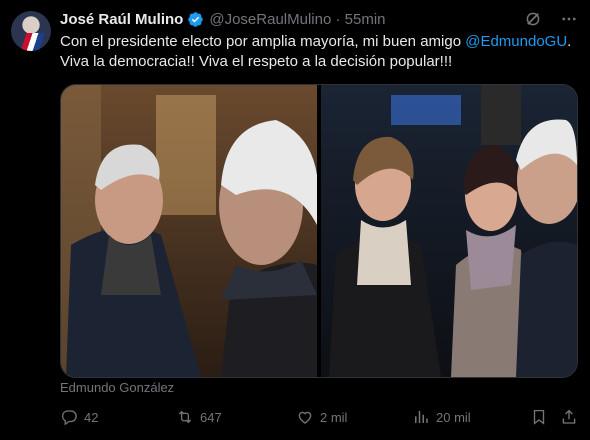 This screenshot has height=440, width=590. Describe the element at coordinates (533, 19) in the screenshot. I see `grok-icon` at that location.